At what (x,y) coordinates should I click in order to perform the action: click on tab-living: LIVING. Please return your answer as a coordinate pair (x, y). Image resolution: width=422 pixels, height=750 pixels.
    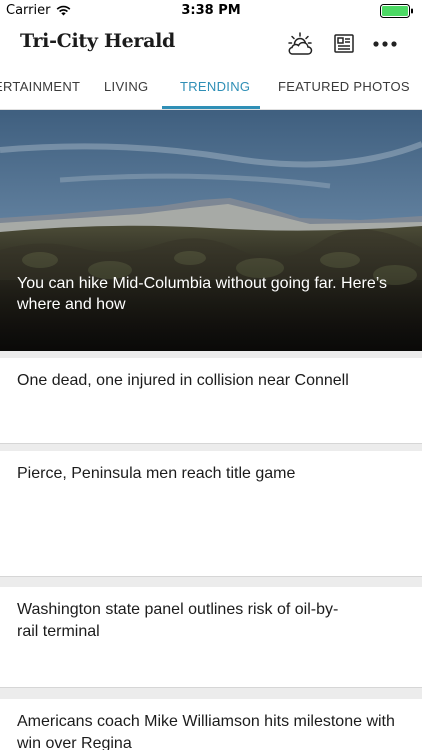
    Looking at the image, I should click on (126, 87).